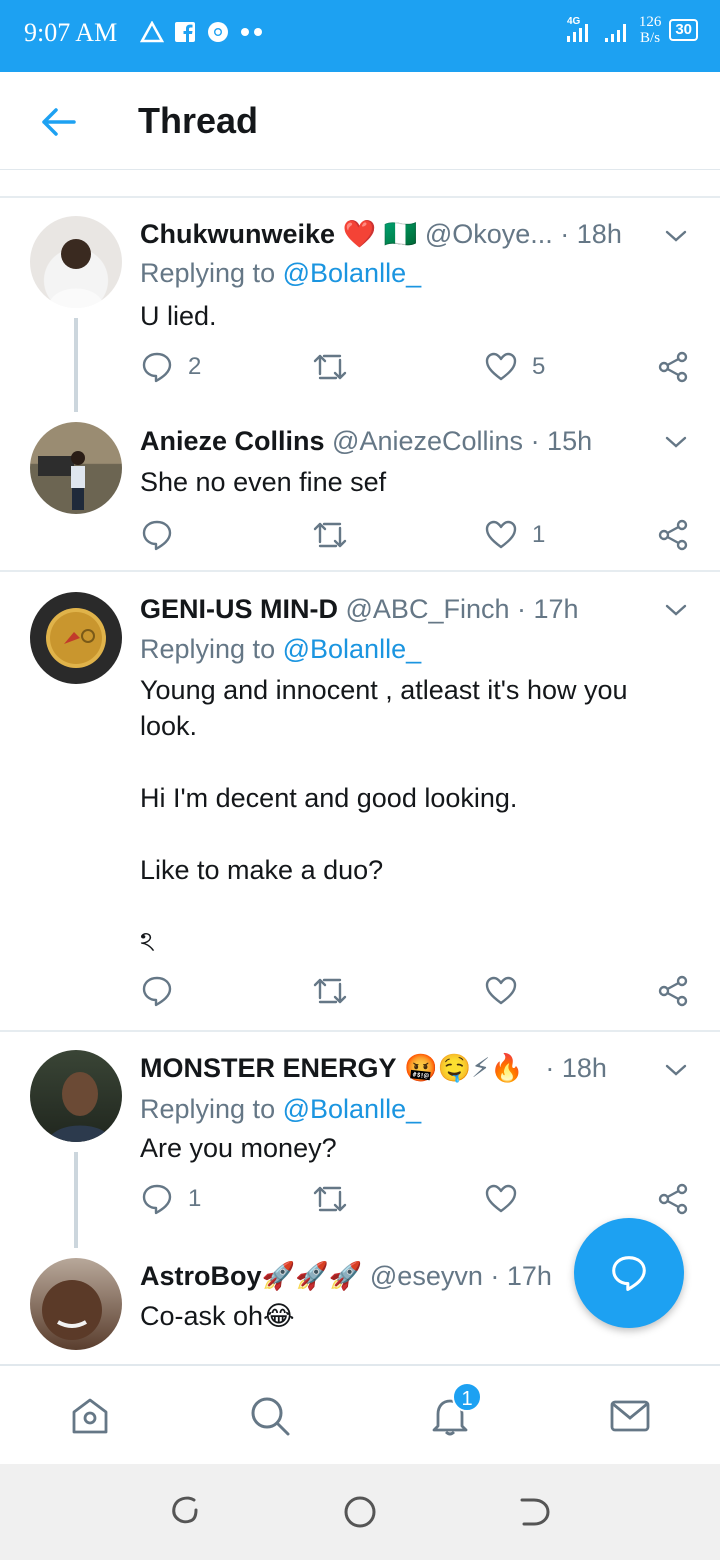 The height and width of the screenshot is (1560, 720). I want to click on tweet-header: MONSTER ENERGY 🤬🤤⚡🔥 · 18h, so click(373, 1068).